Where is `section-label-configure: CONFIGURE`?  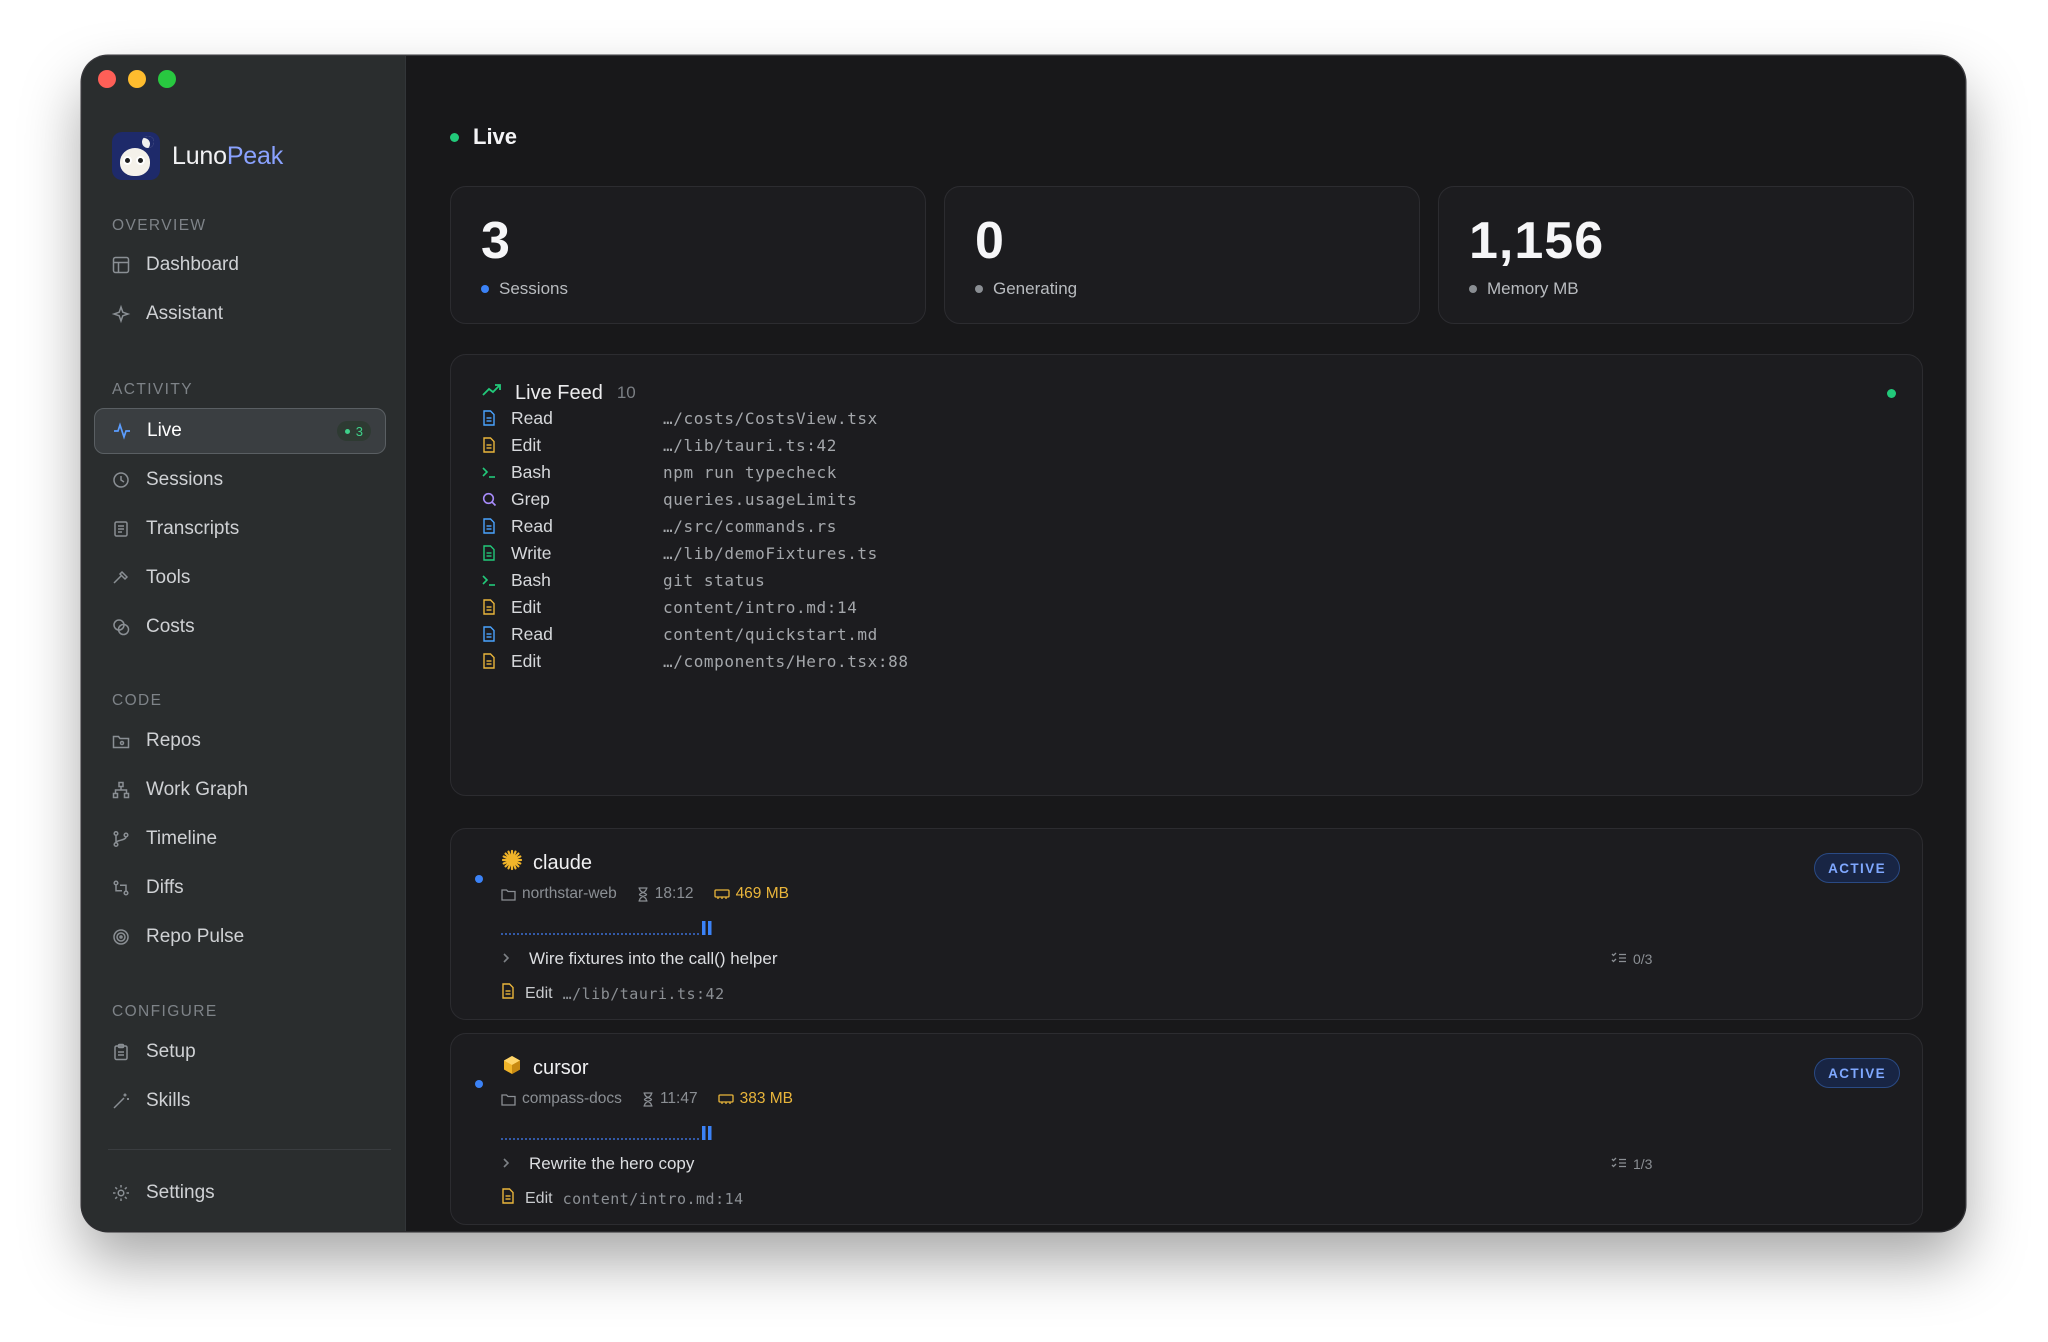
section-label-configure: CONFIGURE is located at coordinates (165, 1011).